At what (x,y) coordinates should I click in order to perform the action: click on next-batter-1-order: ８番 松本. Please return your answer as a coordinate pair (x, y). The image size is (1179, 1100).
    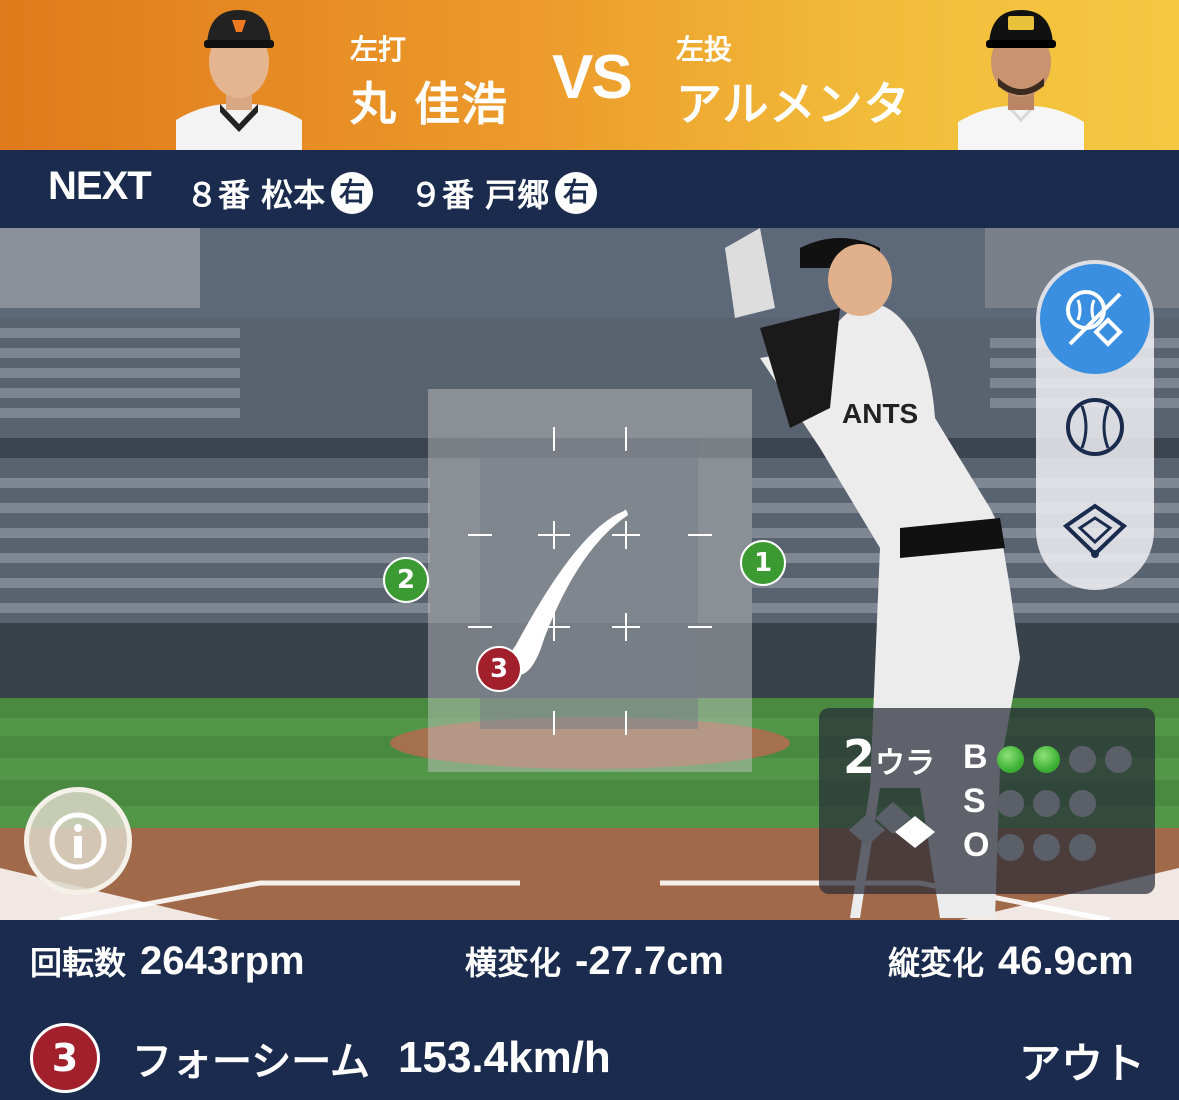
    Looking at the image, I should click on (256, 195).